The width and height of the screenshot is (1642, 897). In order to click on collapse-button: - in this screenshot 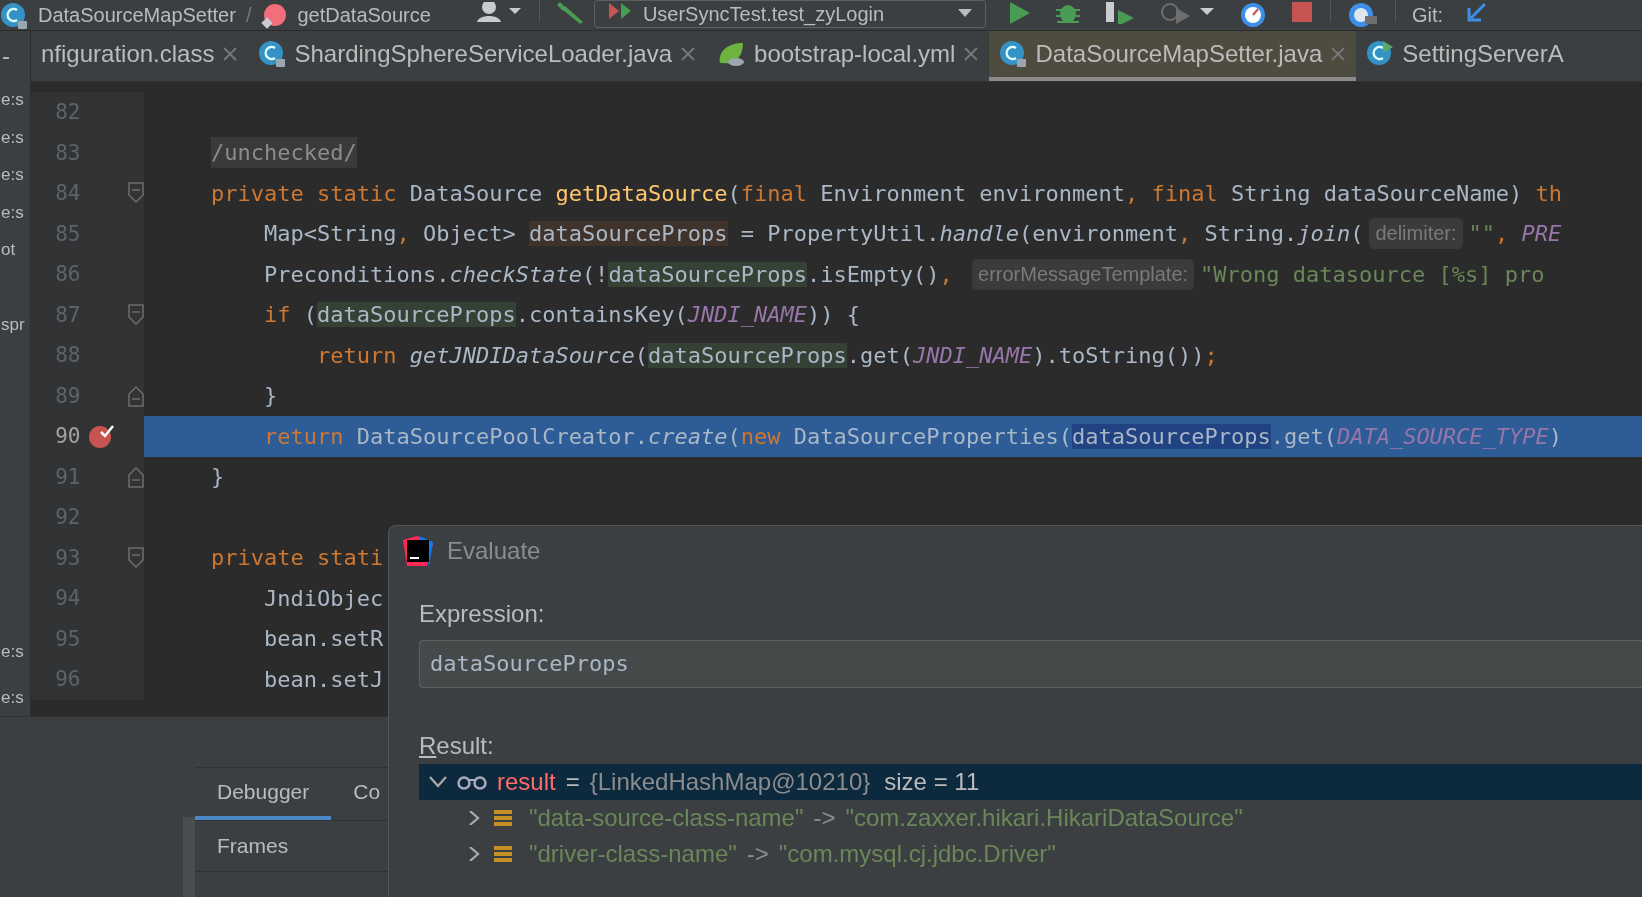, I will do `click(15, 56)`.